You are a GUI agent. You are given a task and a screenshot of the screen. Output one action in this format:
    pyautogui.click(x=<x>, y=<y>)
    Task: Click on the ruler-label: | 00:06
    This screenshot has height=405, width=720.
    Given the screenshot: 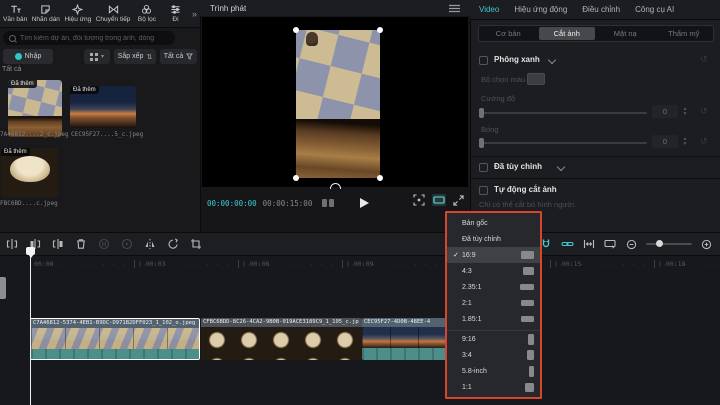 What is the action you would take?
    pyautogui.click(x=290, y=264)
    